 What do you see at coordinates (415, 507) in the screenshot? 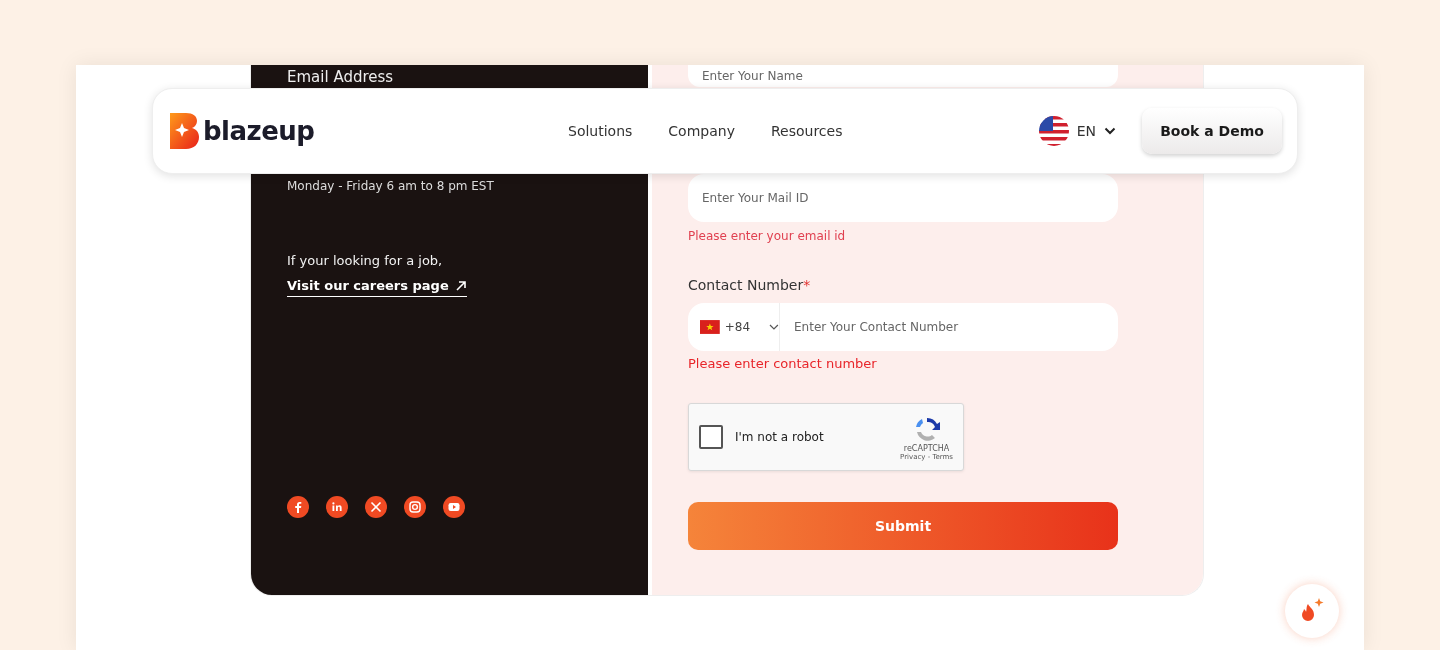
I see `instagram-icon` at bounding box center [415, 507].